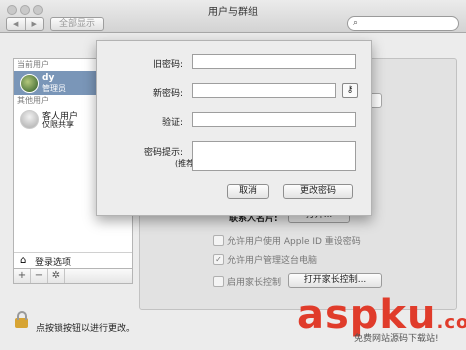 The image size is (466, 350). I want to click on password-hint-field, so click(274, 156).